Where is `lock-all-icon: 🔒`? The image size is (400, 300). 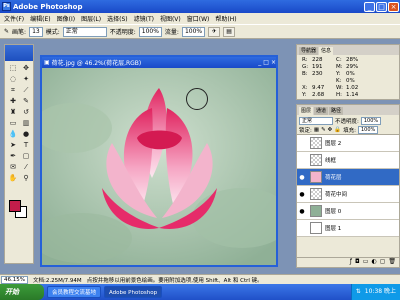
lock-all-icon: 🔒 is located at coordinates (337, 130).